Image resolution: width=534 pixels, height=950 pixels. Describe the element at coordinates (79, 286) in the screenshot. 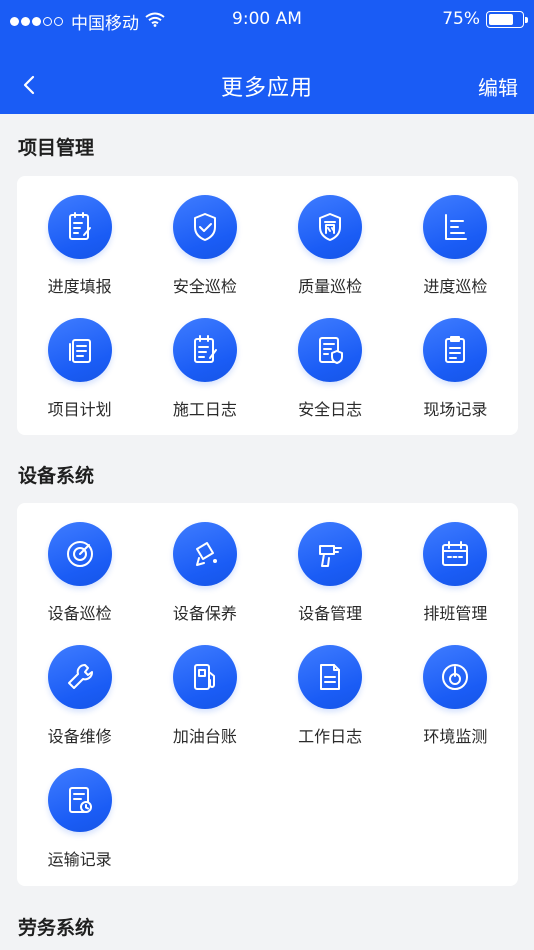

I see `app-label: 进度填报` at that location.